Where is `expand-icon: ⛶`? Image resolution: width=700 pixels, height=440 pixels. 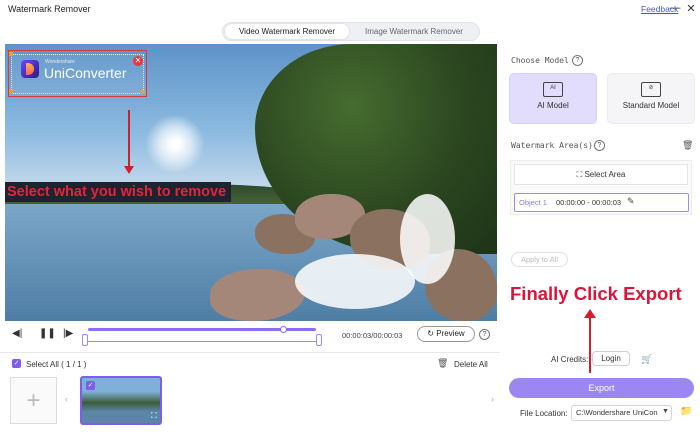 expand-icon: ⛶ is located at coordinates (154, 416).